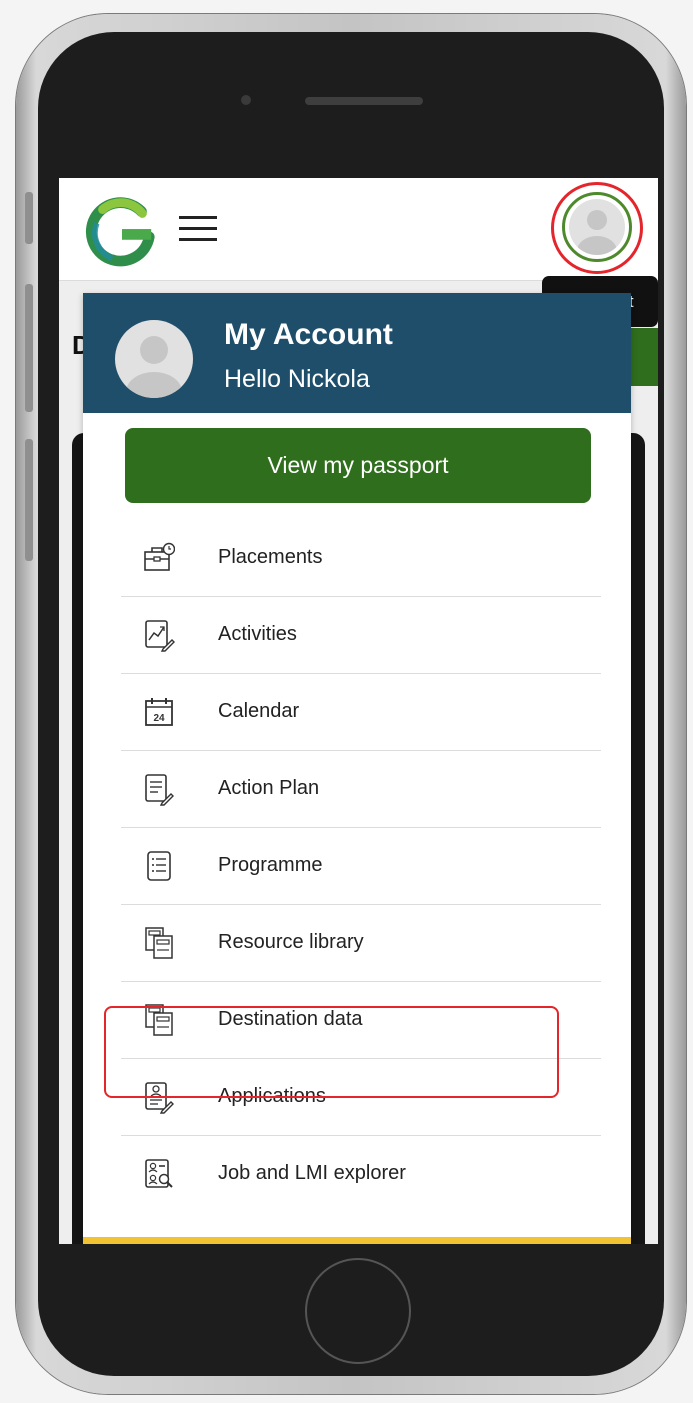 This screenshot has width=693, height=1403. What do you see at coordinates (361, 558) in the screenshot?
I see `menu-item-placements: Placements` at bounding box center [361, 558].